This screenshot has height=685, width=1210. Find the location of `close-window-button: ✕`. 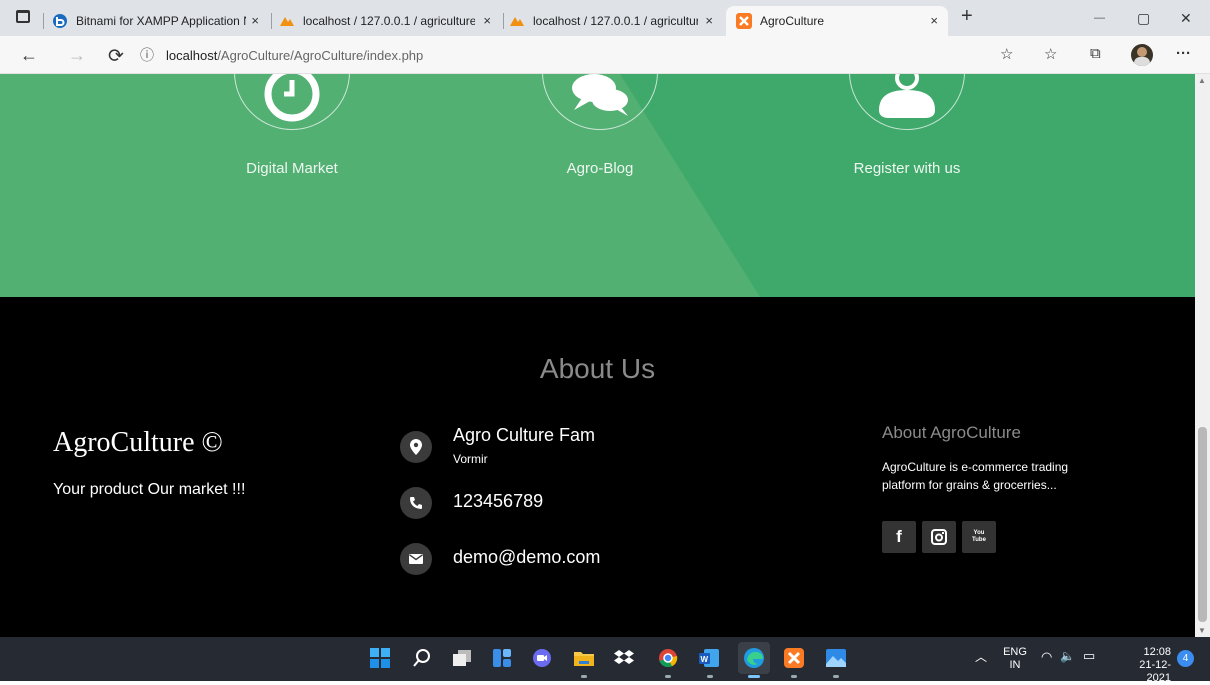

close-window-button: ✕ is located at coordinates (1186, 18).